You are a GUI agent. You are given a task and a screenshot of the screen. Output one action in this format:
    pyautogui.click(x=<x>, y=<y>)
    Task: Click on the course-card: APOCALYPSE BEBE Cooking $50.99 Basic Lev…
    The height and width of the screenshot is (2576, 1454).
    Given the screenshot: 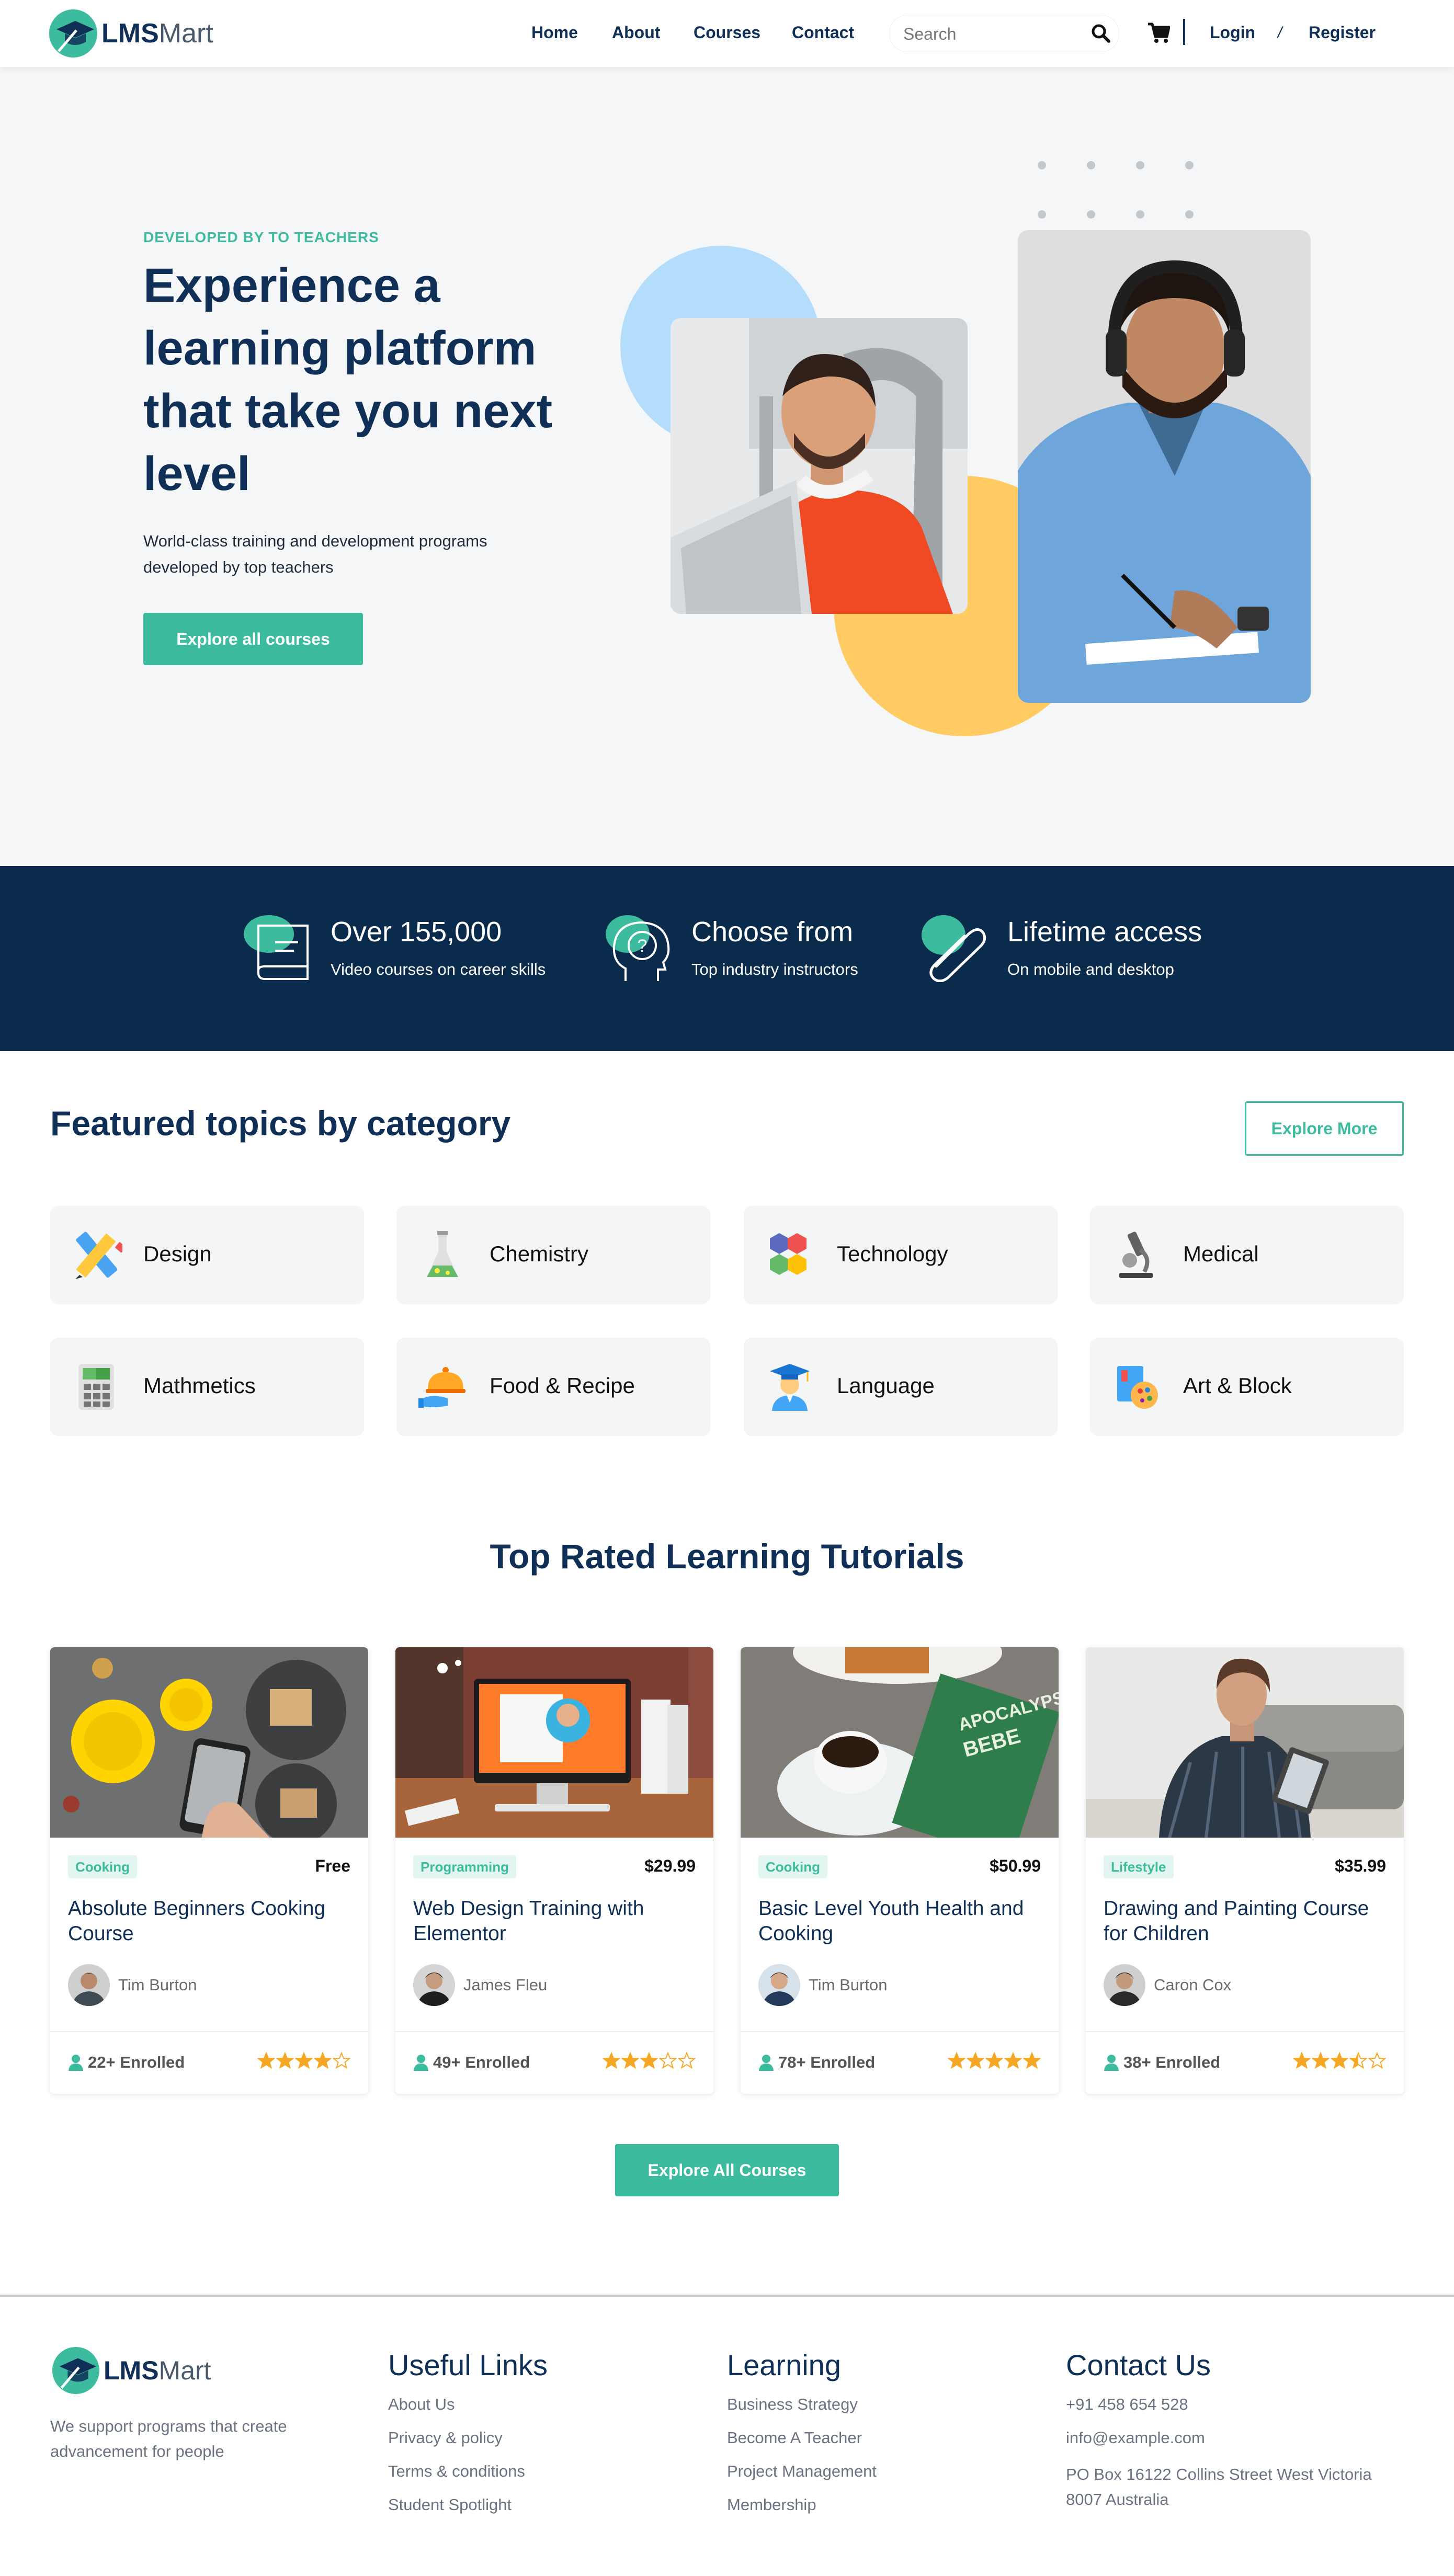 What is the action you would take?
    pyautogui.click(x=900, y=1871)
    